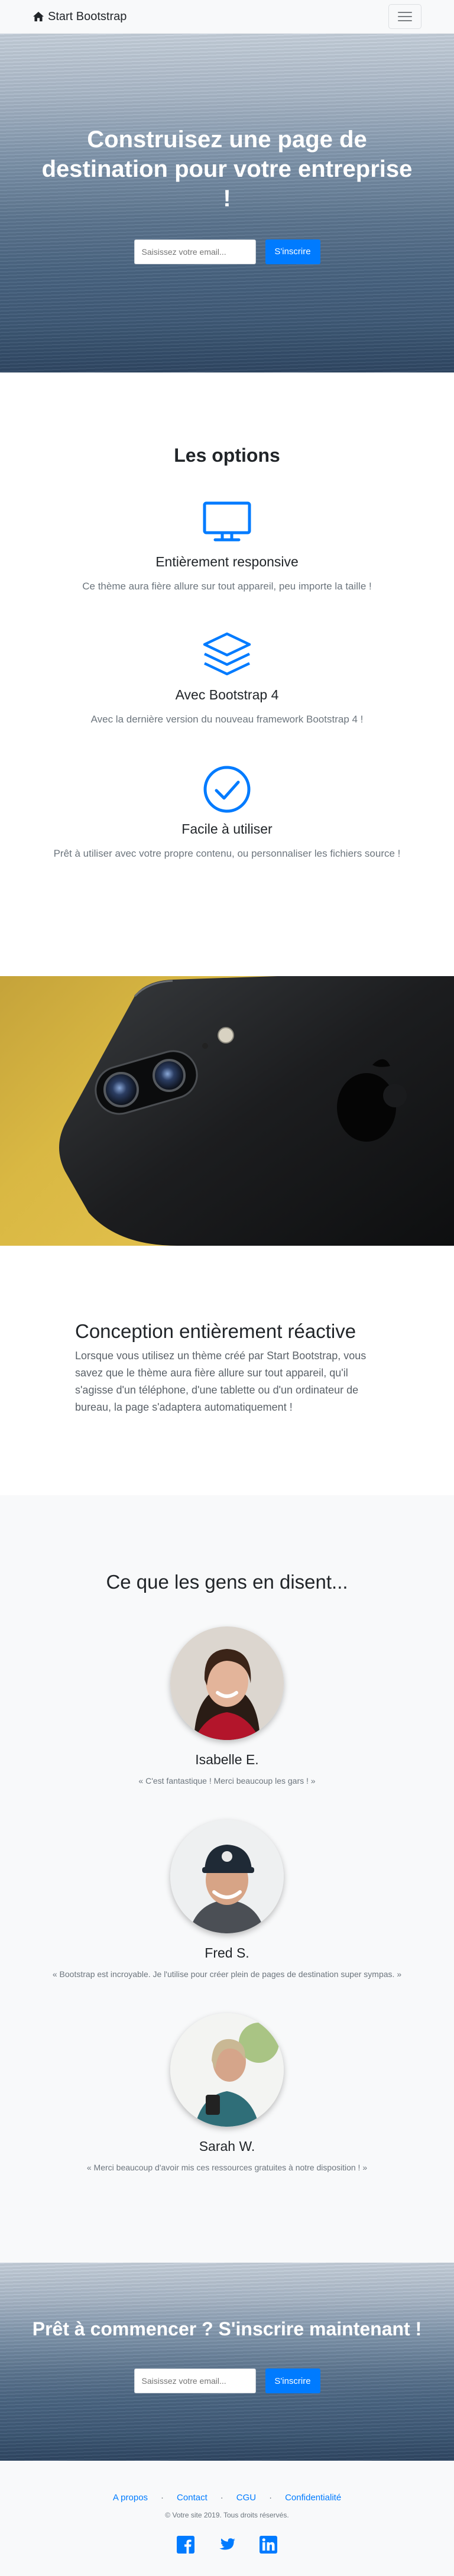 The height and width of the screenshot is (2576, 454). I want to click on brand-link: Start Bootstrap, so click(80, 17).